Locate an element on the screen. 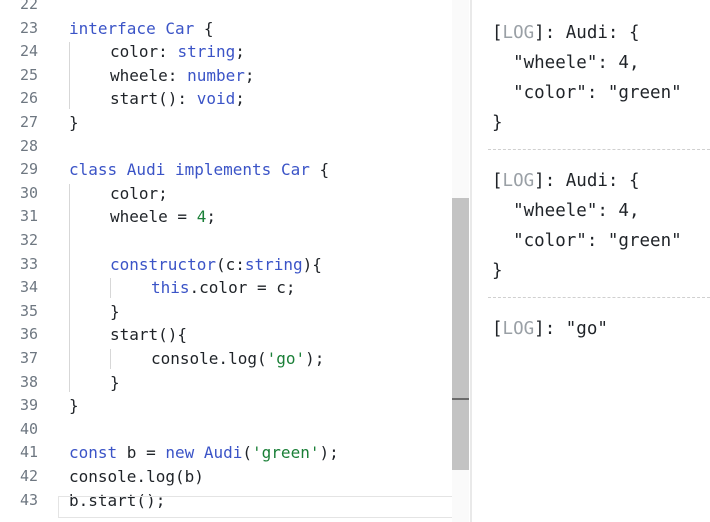  code-text: wheele = 4; is located at coordinates (163, 217).